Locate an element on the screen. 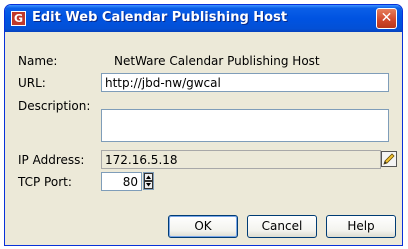  title-bar: G Edit Web Calendar Publishing Host ✕ is located at coordinates (203, 18).